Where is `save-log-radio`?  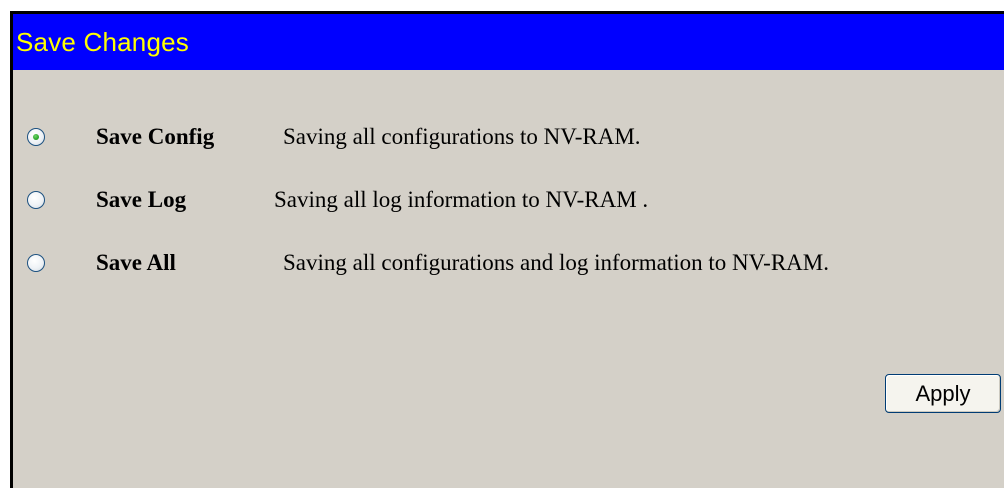 save-log-radio is located at coordinates (36, 199).